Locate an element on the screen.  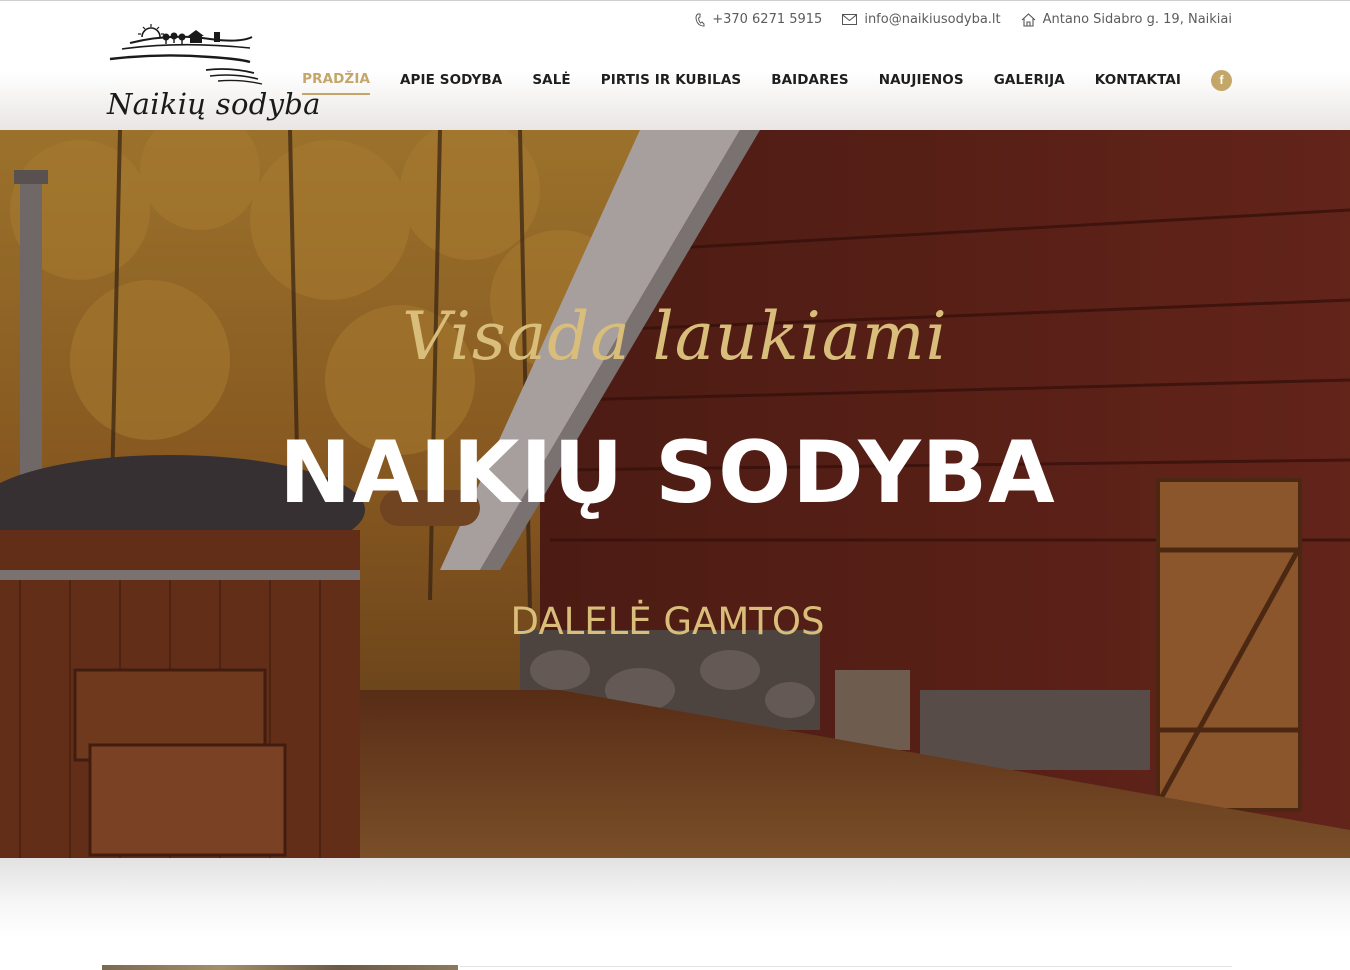
nav-item-pirtis-ir-kubilas: PIRTIS IR KUBILAS is located at coordinates (671, 83).